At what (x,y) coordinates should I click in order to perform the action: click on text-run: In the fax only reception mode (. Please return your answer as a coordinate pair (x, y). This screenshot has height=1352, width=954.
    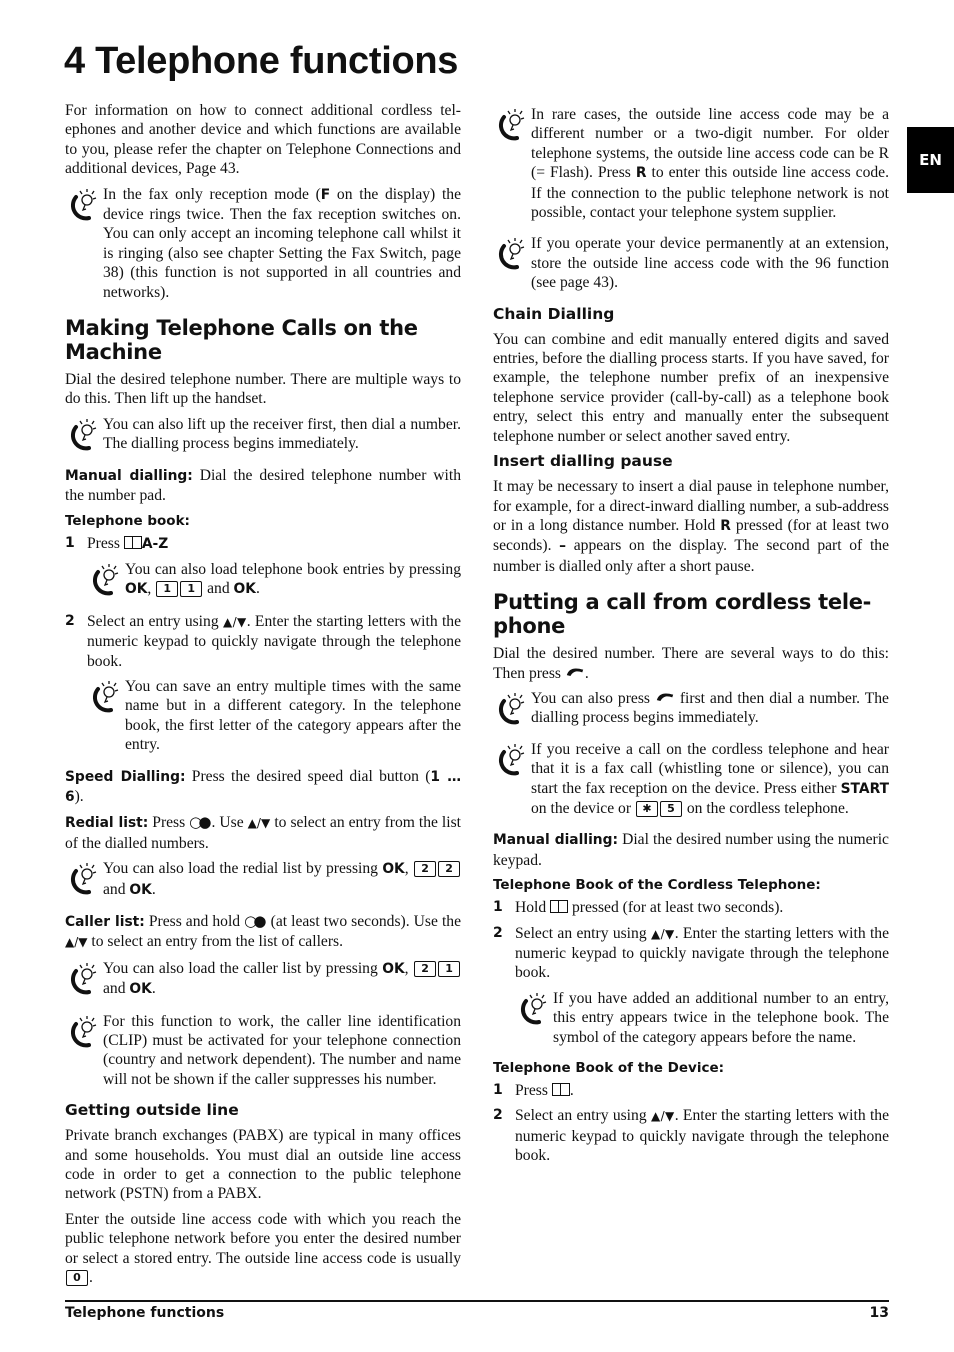
    Looking at the image, I should click on (212, 194).